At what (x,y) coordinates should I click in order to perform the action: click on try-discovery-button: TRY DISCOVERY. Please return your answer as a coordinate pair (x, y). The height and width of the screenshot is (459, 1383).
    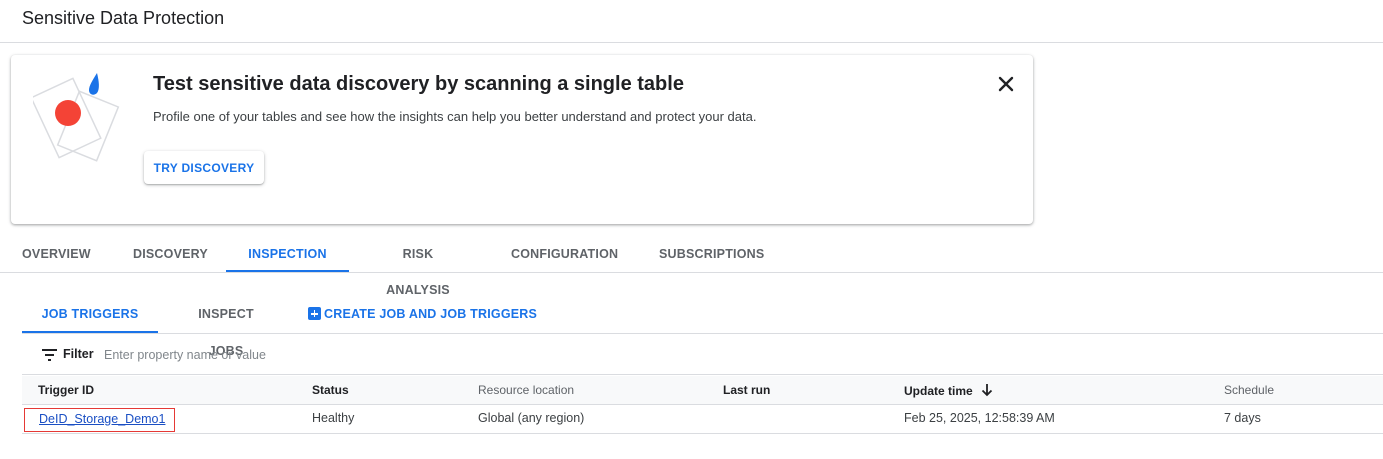
    Looking at the image, I should click on (204, 167).